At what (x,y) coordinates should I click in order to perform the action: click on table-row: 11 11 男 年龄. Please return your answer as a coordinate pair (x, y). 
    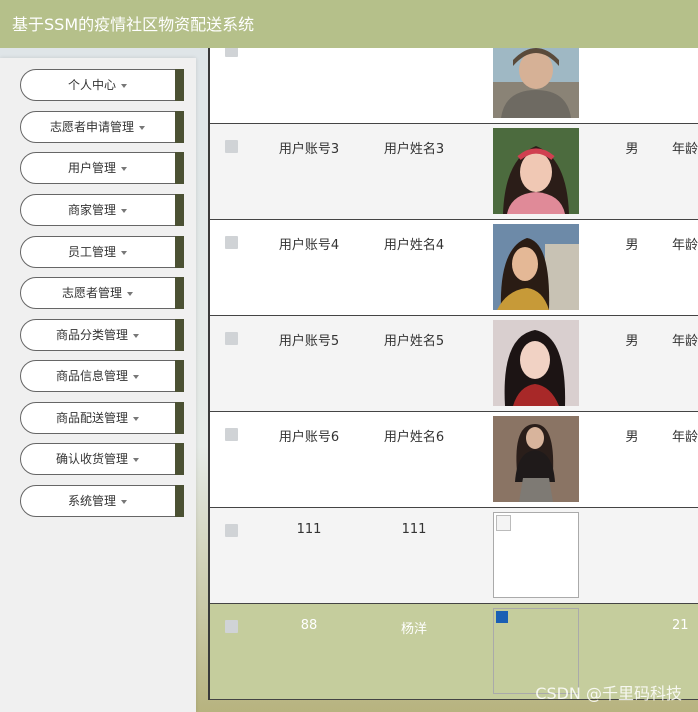
    Looking at the image, I should click on (454, 86).